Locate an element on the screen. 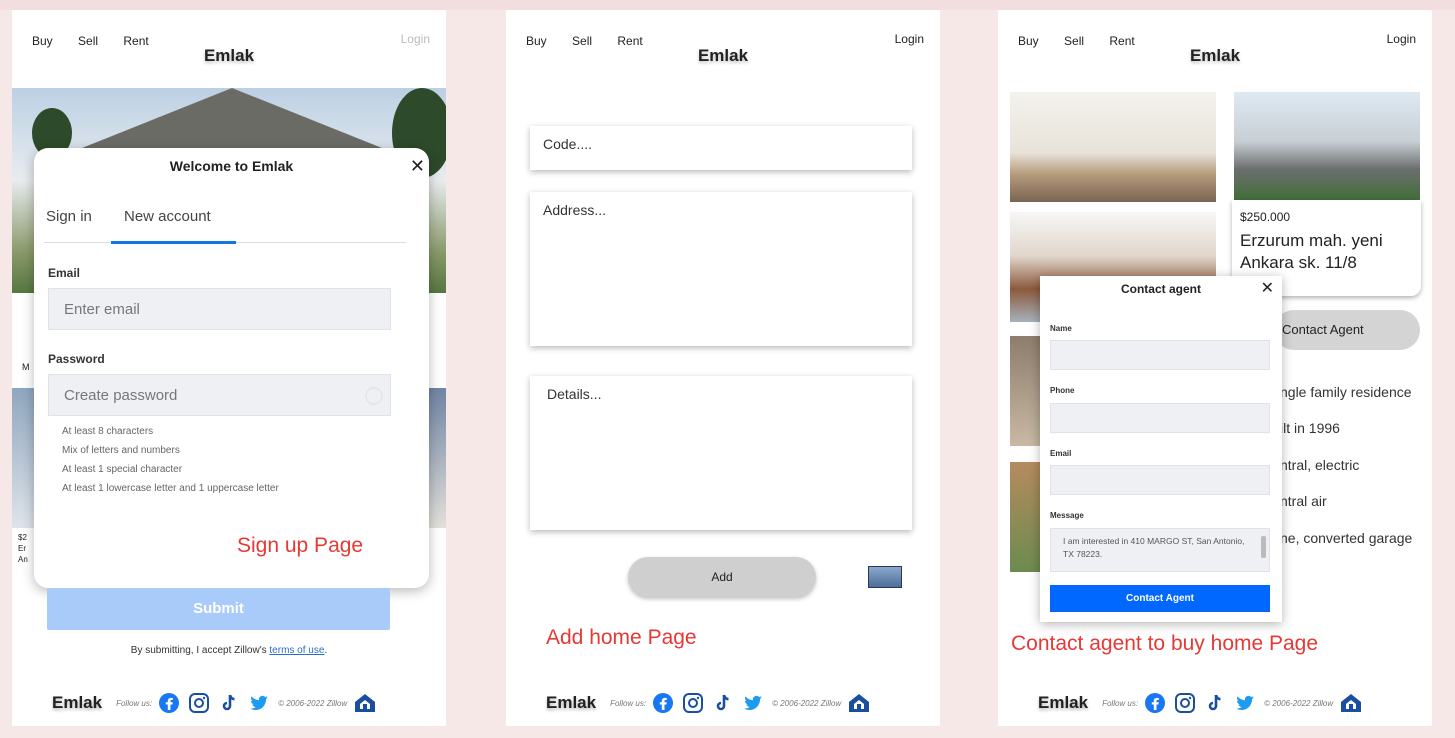 The height and width of the screenshot is (738, 1455). living-room-photo is located at coordinates (1113, 147).